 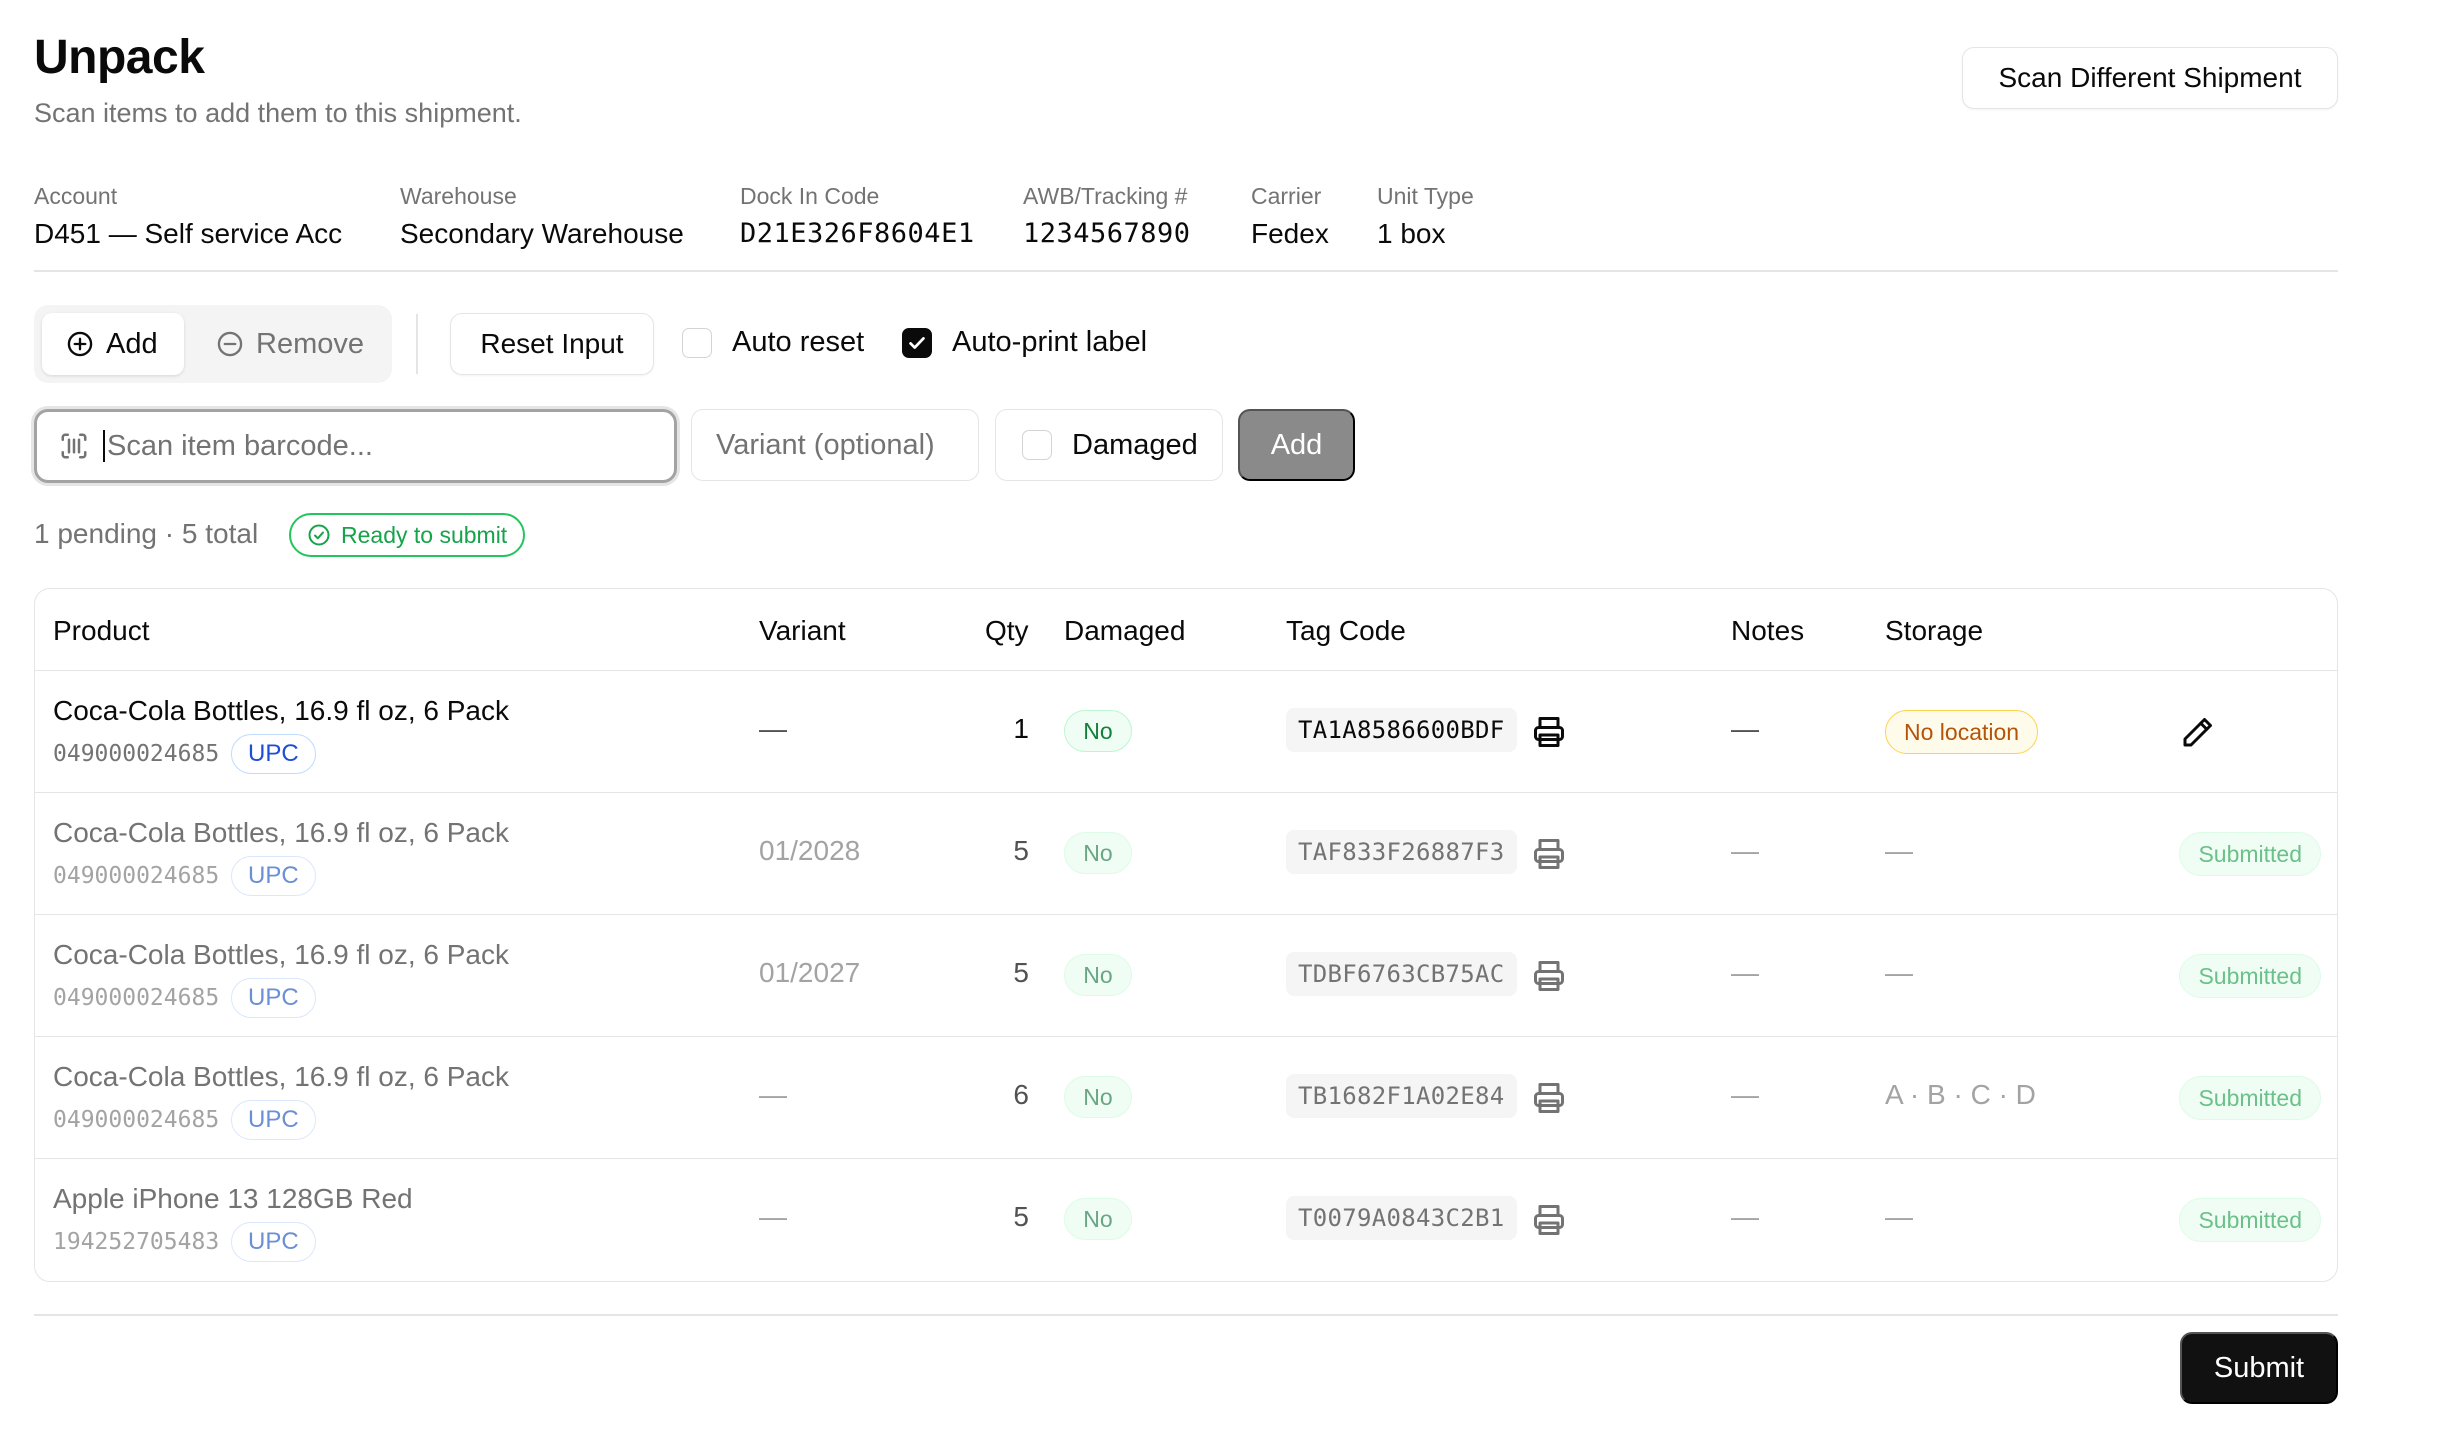 I want to click on auto-reset-checkbox-row: Auto reset, so click(x=773, y=342).